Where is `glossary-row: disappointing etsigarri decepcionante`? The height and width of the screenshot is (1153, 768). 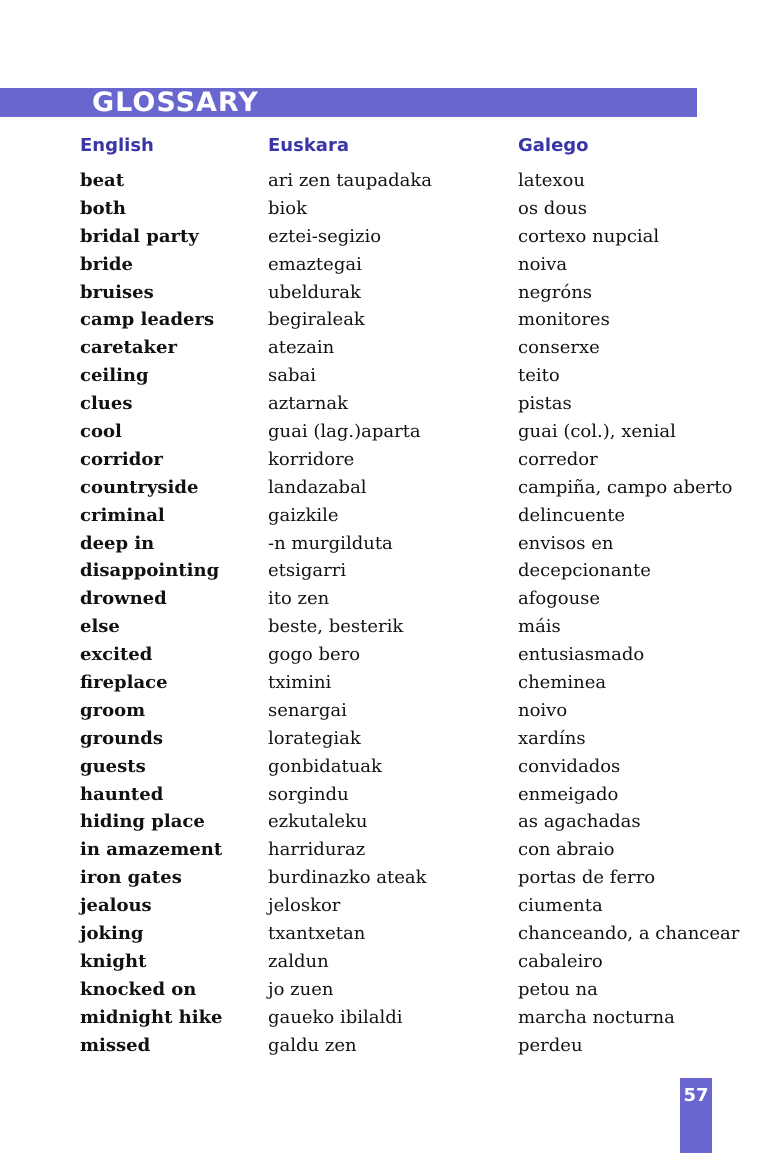 glossary-row: disappointing etsigarri decepcionante is located at coordinates (384, 572).